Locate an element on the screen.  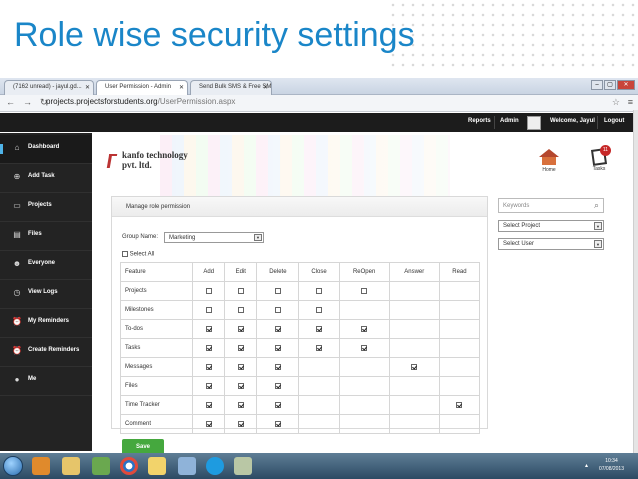
nav-divider is located at coordinates (494, 122).